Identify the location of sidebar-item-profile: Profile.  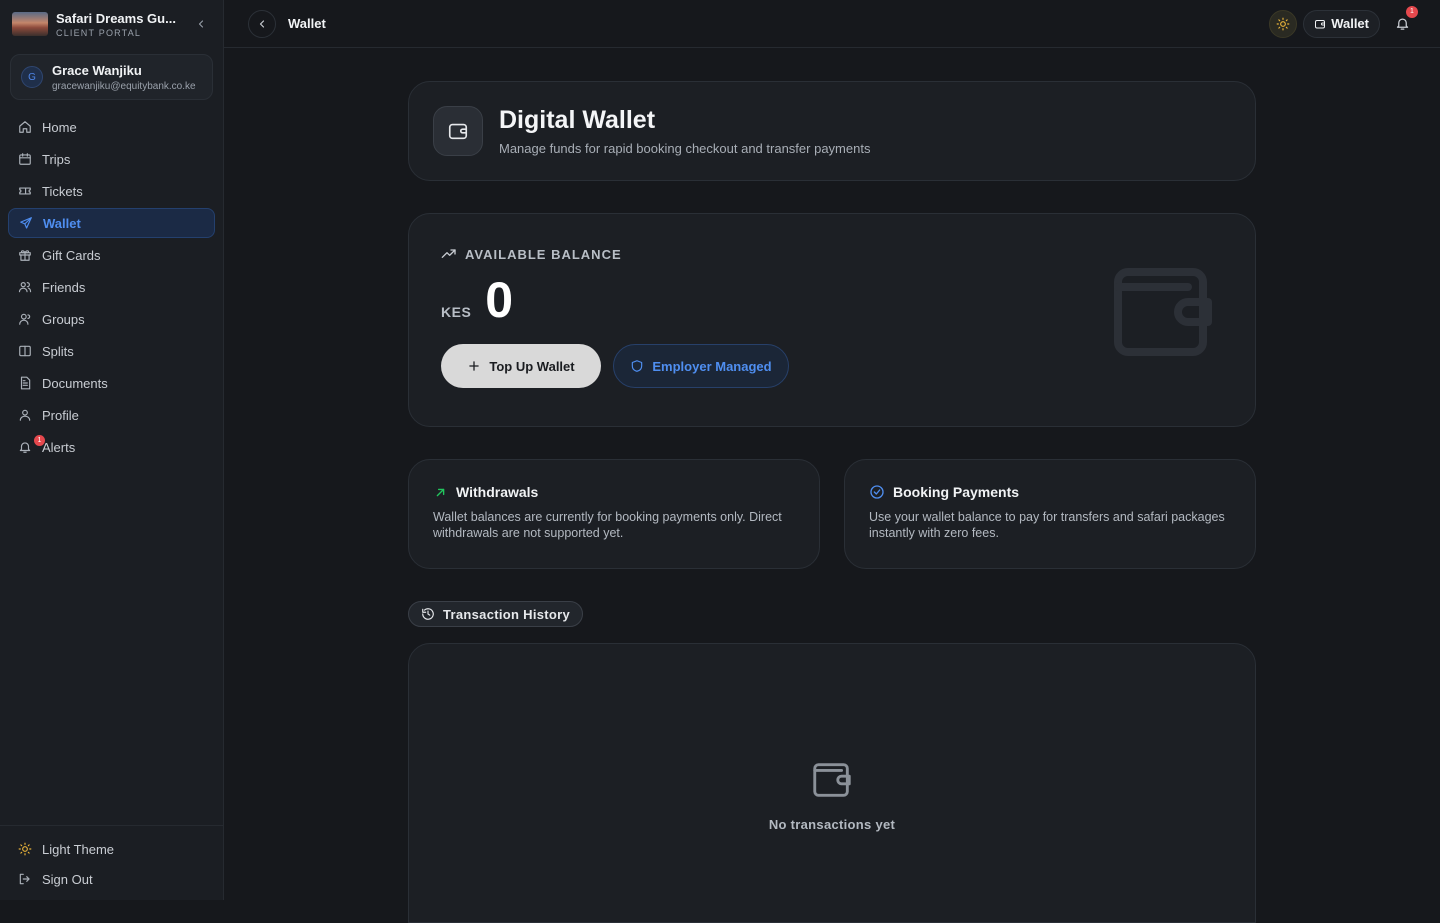
(111, 415).